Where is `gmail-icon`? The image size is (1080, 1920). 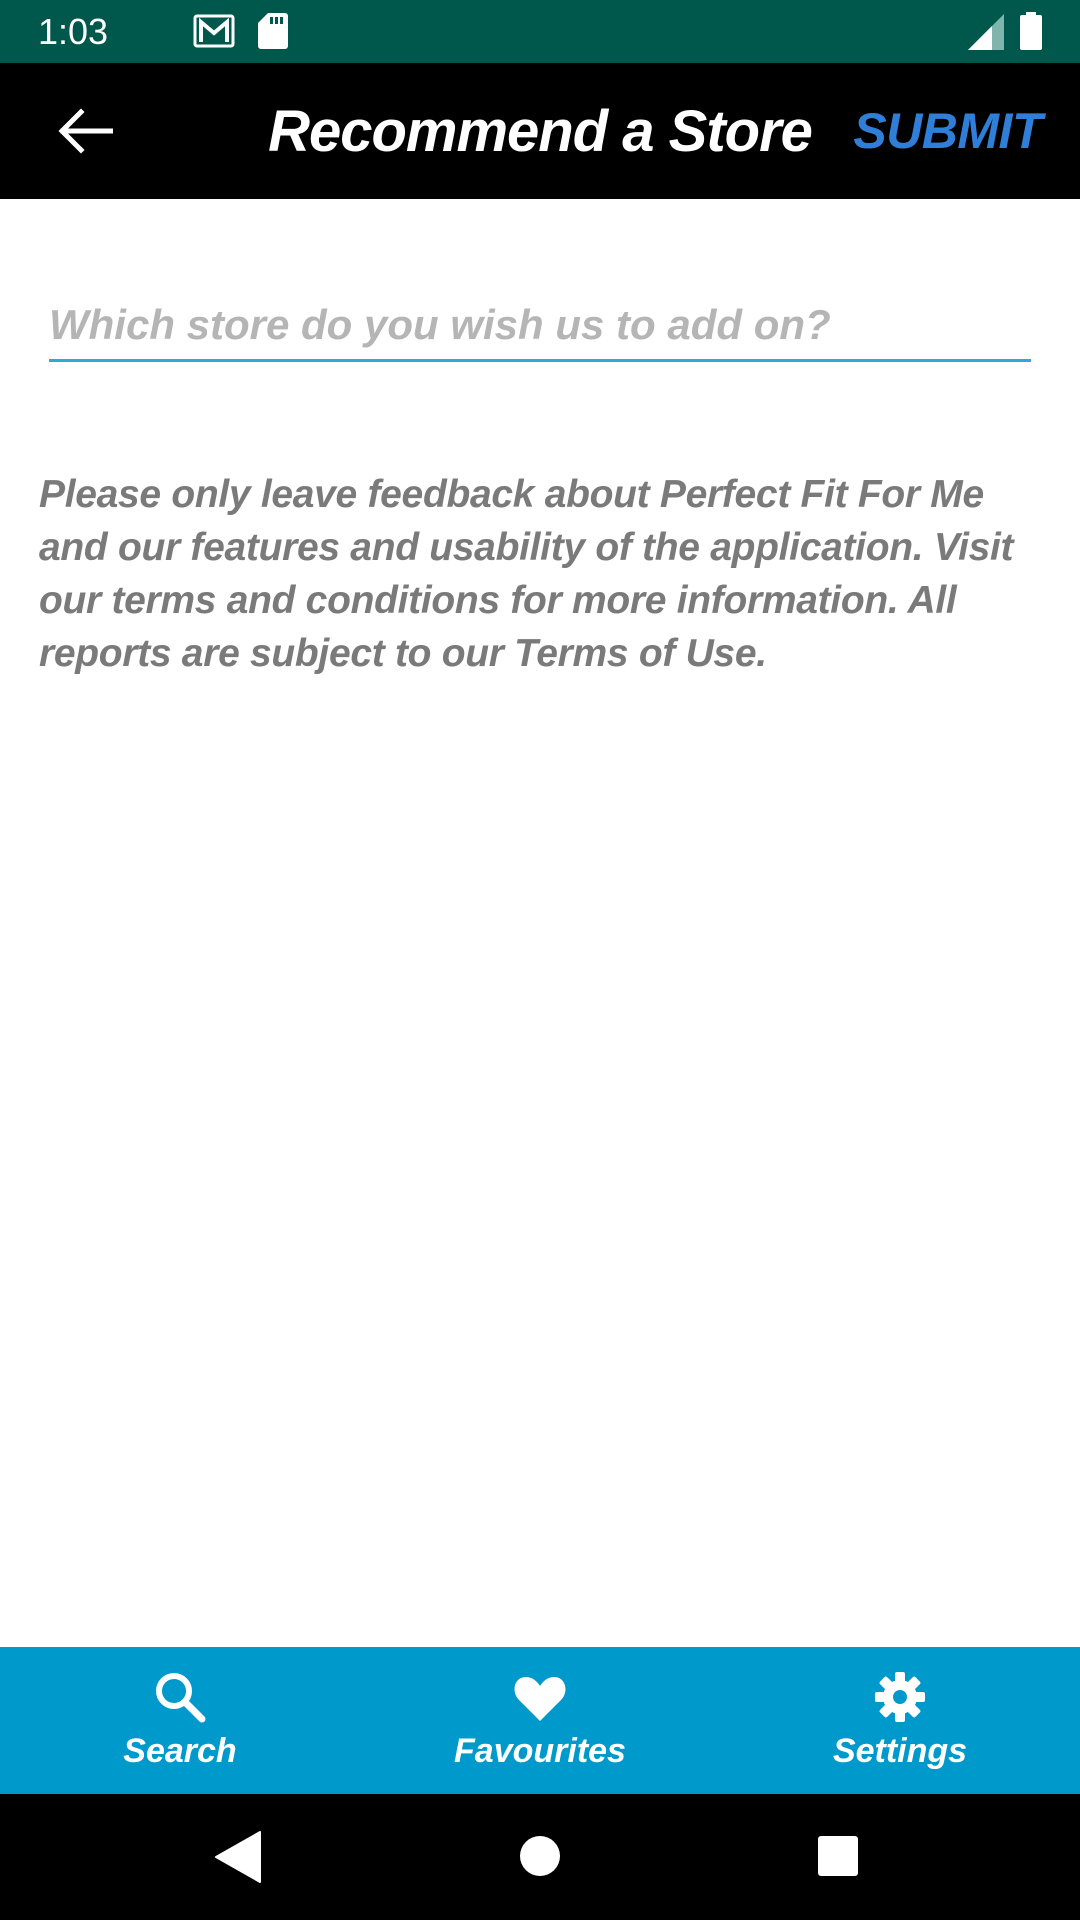 gmail-icon is located at coordinates (214, 31).